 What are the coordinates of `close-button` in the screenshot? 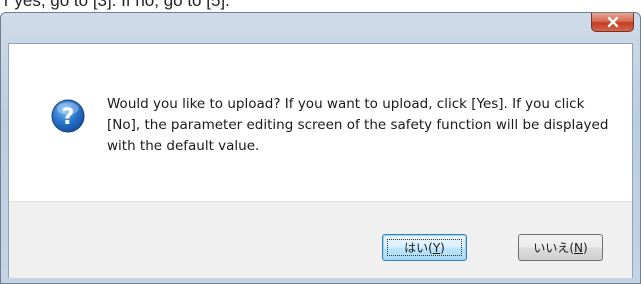 It's located at (612, 22).